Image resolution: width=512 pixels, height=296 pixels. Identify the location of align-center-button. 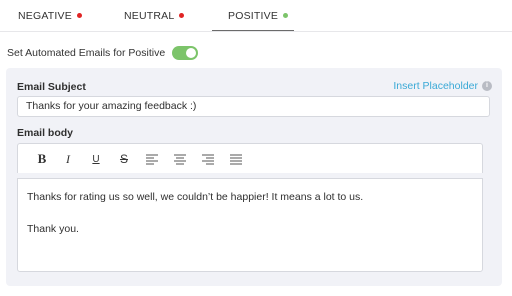
(180, 159).